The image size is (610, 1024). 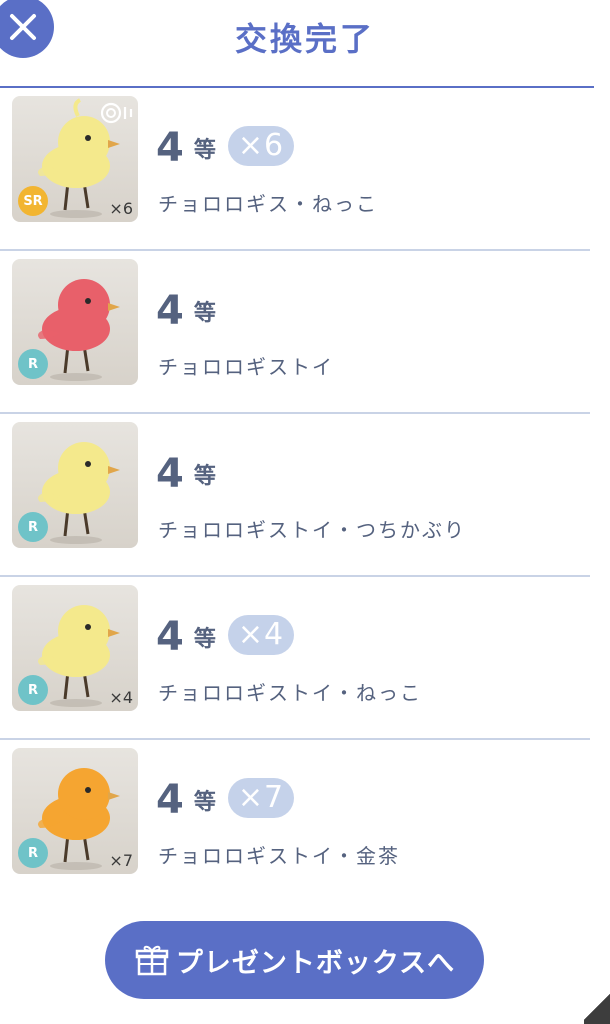 What do you see at coordinates (268, 204) in the screenshot?
I see `item-name: チョロロギス・ねっこ` at bounding box center [268, 204].